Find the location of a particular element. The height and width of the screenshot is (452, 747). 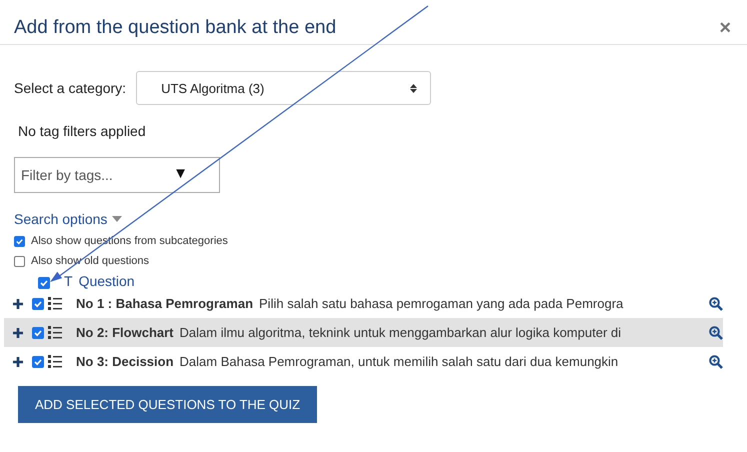

search-options-link: Search options is located at coordinates (68, 219).